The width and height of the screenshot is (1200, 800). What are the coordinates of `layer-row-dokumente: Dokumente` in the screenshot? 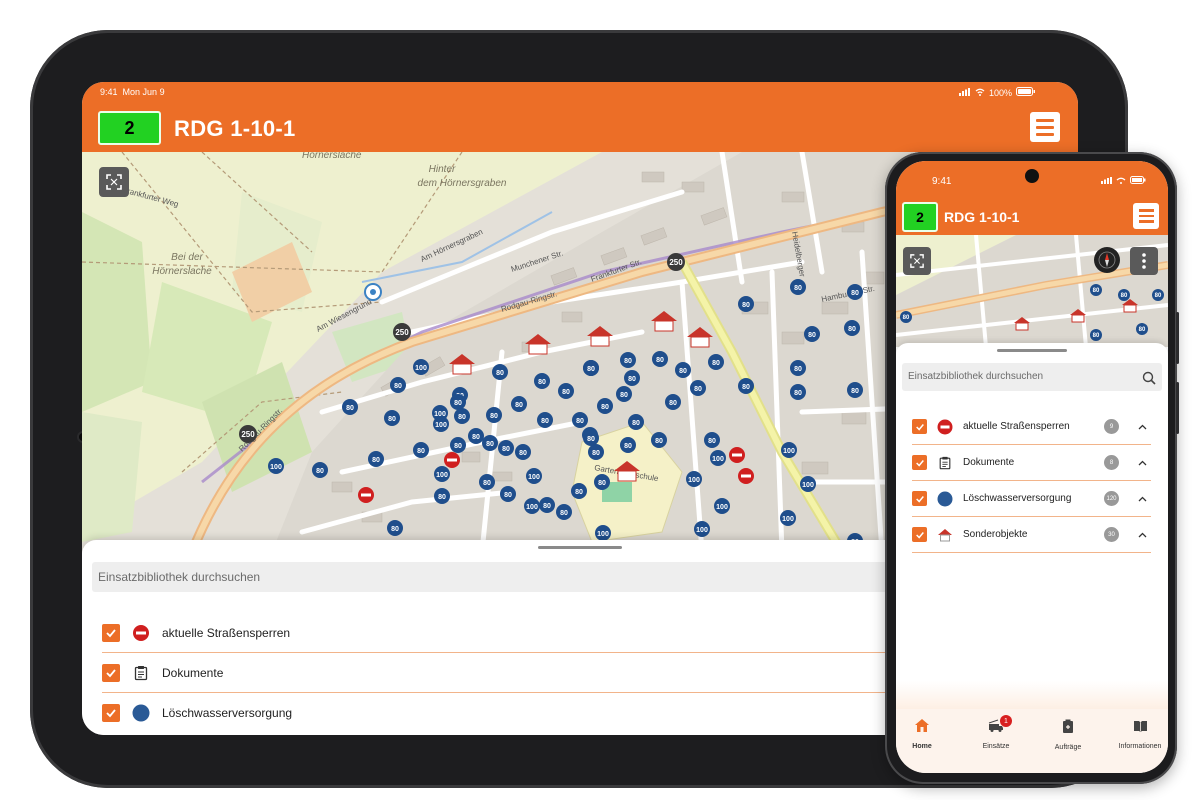 It's located at (497, 673).